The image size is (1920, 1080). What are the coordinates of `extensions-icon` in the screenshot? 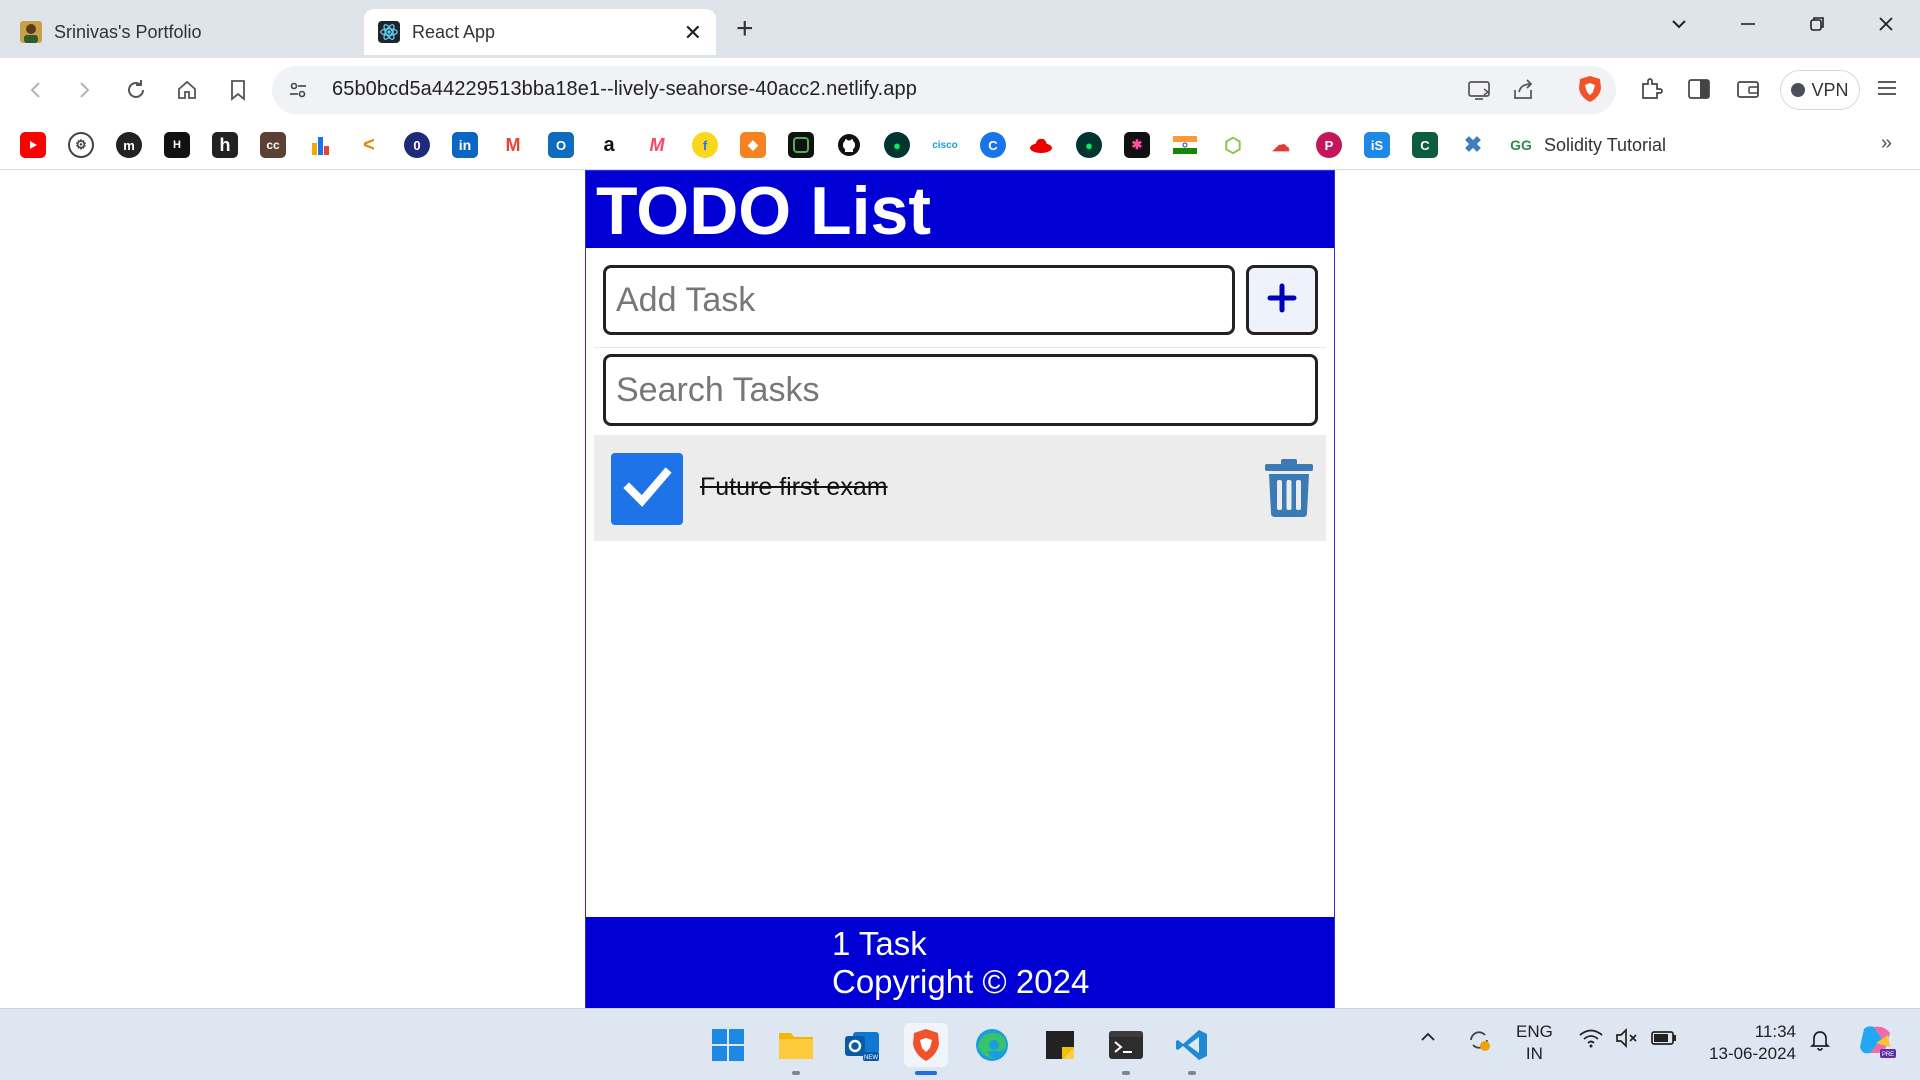 It's located at (1651, 91).